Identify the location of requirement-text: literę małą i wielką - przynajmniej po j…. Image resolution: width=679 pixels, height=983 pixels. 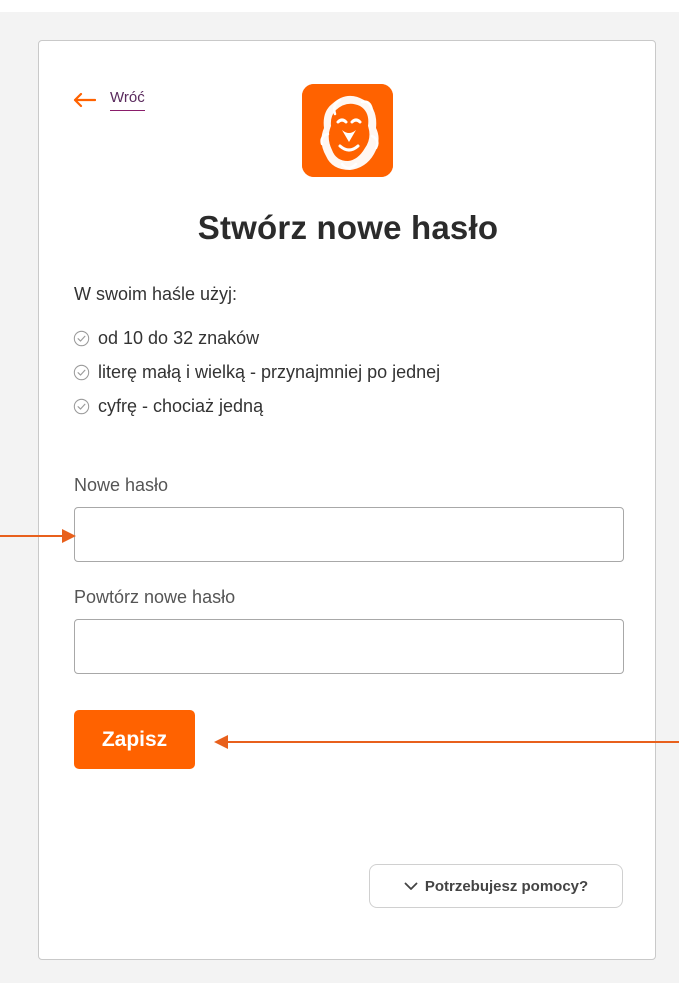
(269, 371).